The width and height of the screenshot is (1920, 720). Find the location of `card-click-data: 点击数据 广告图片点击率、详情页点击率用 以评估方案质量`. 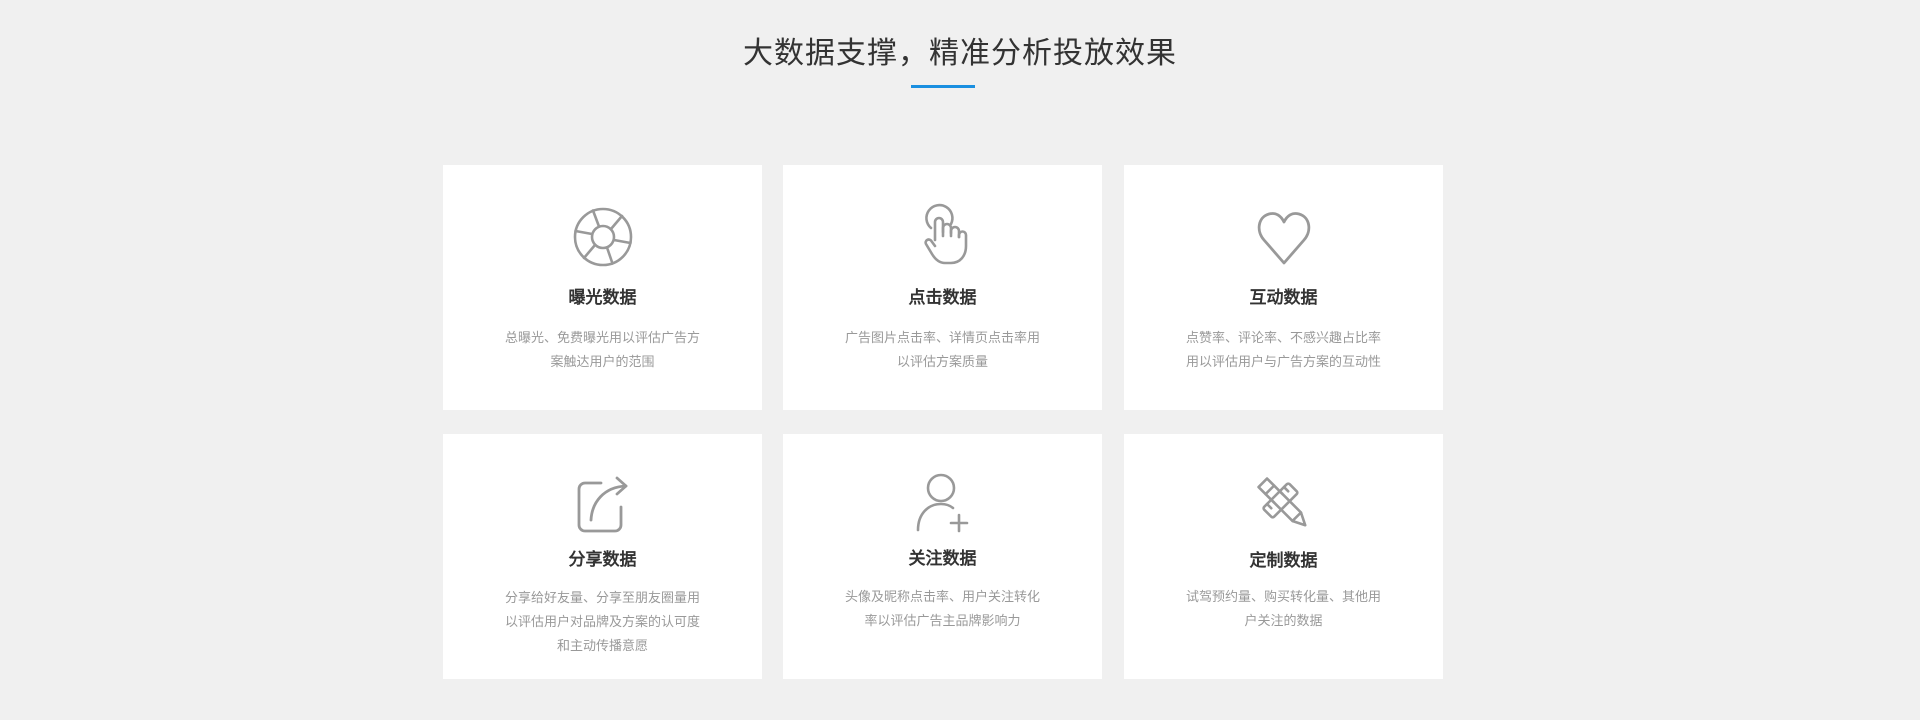

card-click-data: 点击数据 广告图片点击率、详情页点击率用 以评估方案质量 is located at coordinates (942, 287).